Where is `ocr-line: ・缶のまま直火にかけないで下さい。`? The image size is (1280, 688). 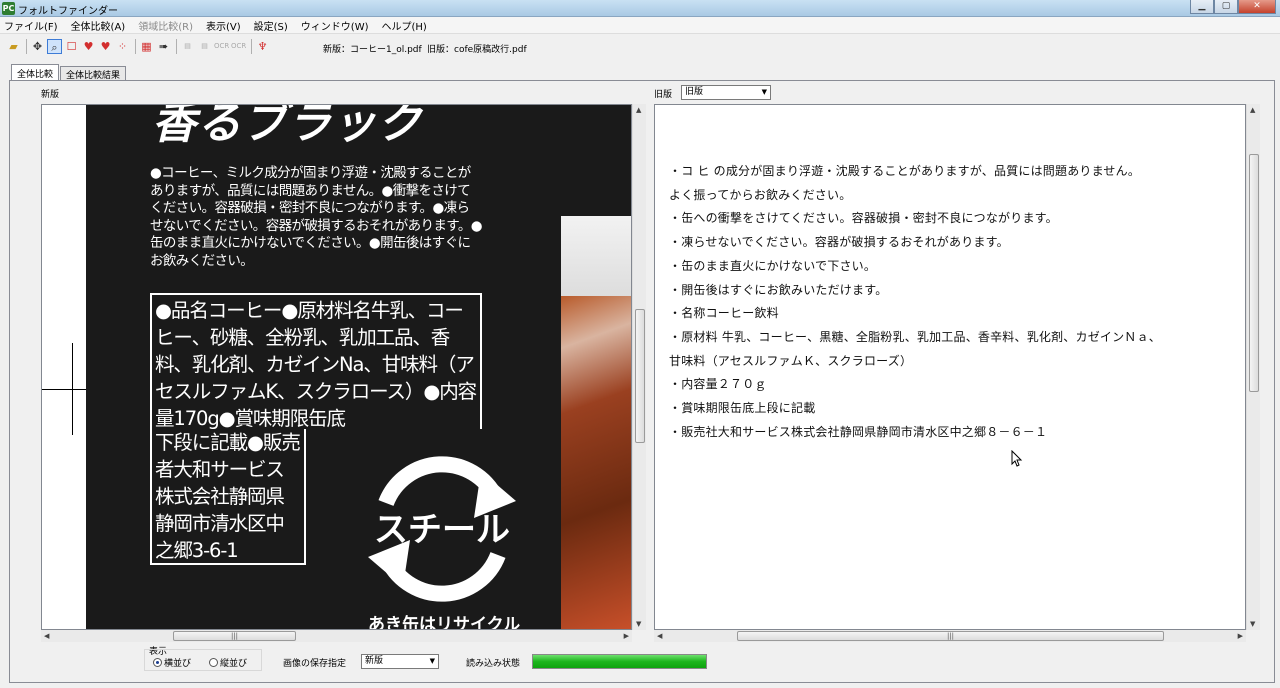
ocr-line: ・缶のまま直火にかけないで下さい。 is located at coordinates (773, 265).